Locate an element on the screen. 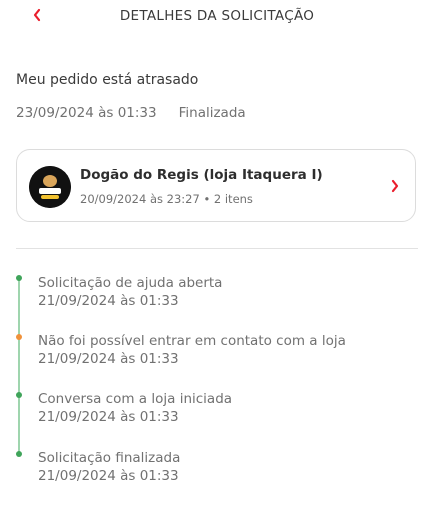 The height and width of the screenshot is (512, 434). order-items-count: 2 itens is located at coordinates (233, 199).